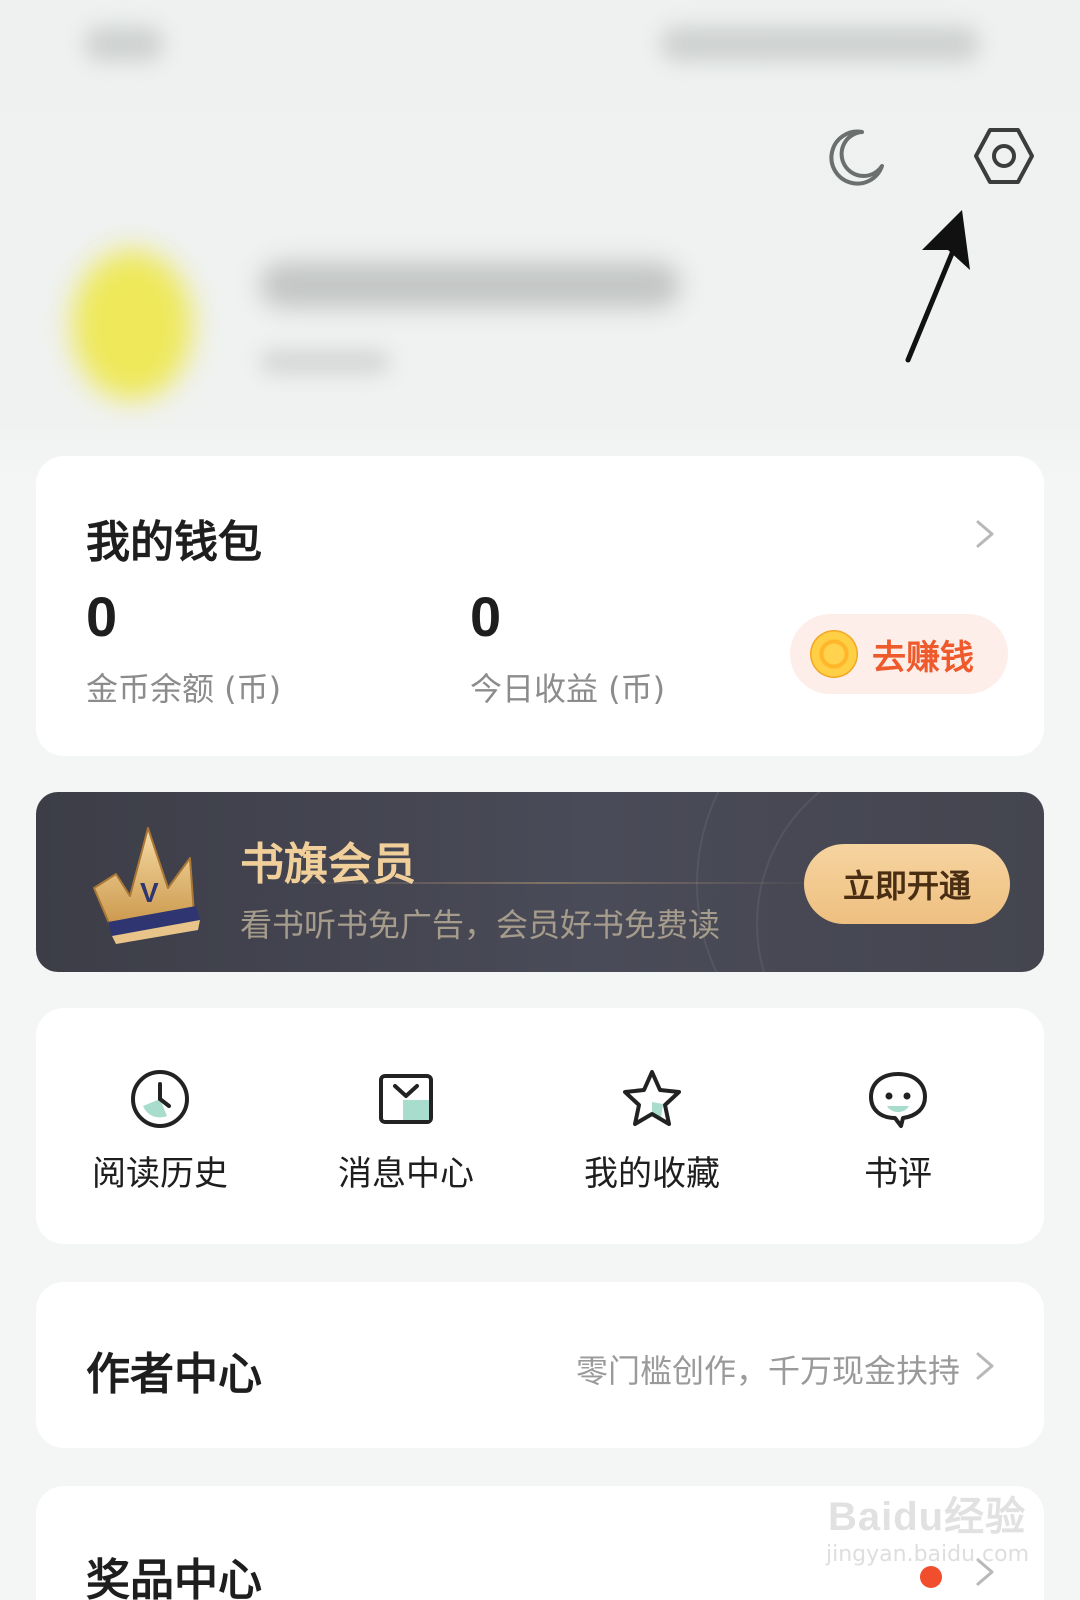 The height and width of the screenshot is (1600, 1080). Describe the element at coordinates (174, 1374) in the screenshot. I see `author-center-title: 作者中心` at that location.